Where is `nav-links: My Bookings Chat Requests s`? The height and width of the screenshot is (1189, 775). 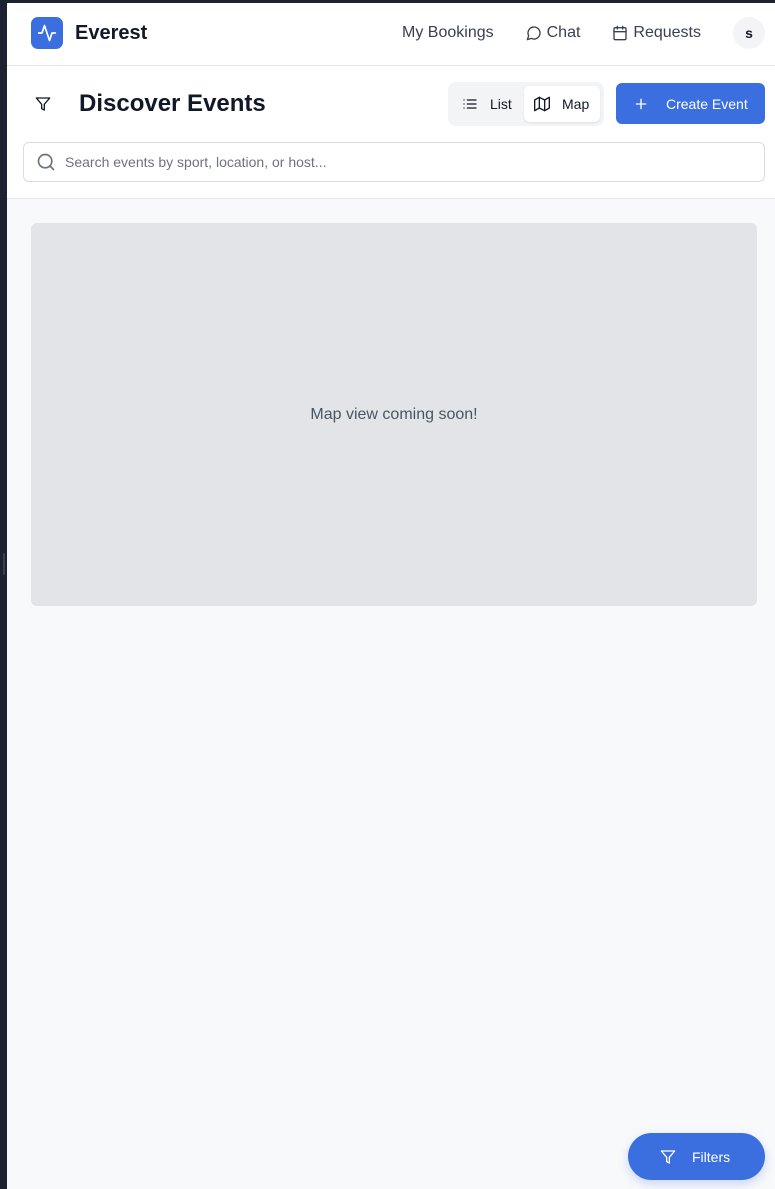
nav-links: My Bookings Chat Requests s is located at coordinates (588, 33).